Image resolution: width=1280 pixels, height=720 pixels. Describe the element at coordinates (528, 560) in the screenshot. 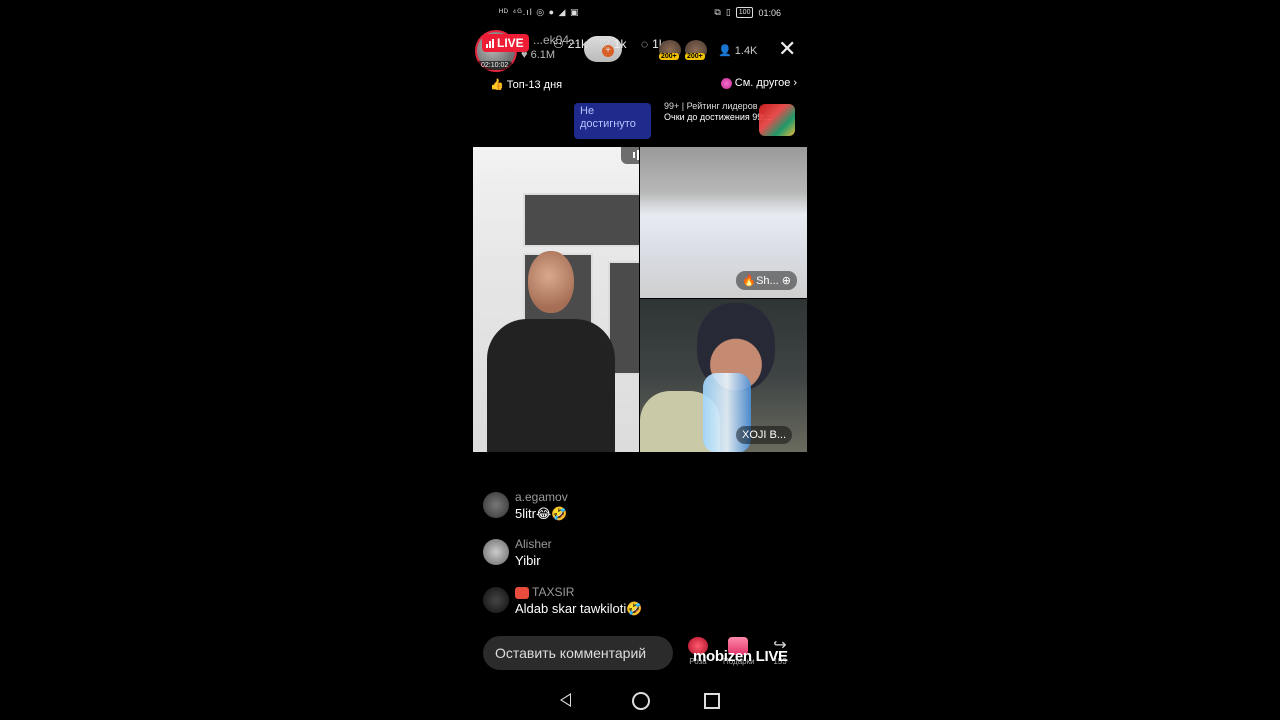

I see `comment-text: Yibir` at that location.